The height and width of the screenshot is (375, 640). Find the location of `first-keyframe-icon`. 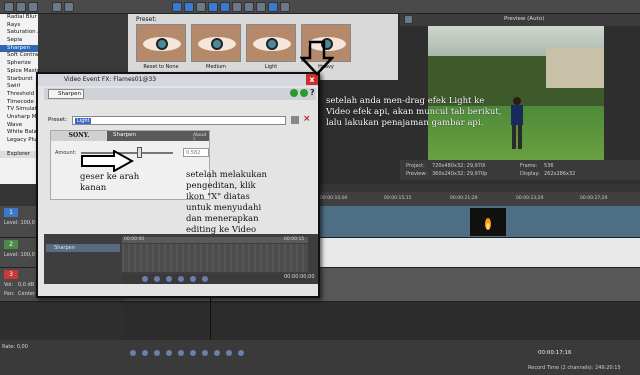

first-keyframe-icon is located at coordinates (145, 279).